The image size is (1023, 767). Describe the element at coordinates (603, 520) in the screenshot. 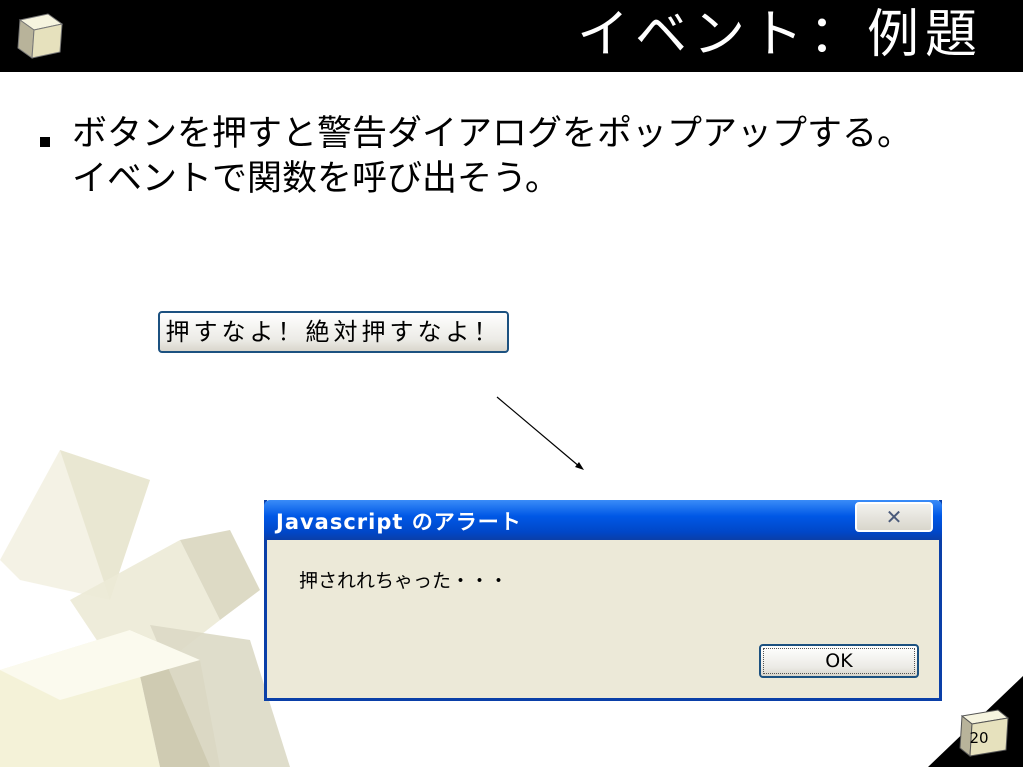

I see `alert-title-bar: Javascript のアラート ✕` at that location.